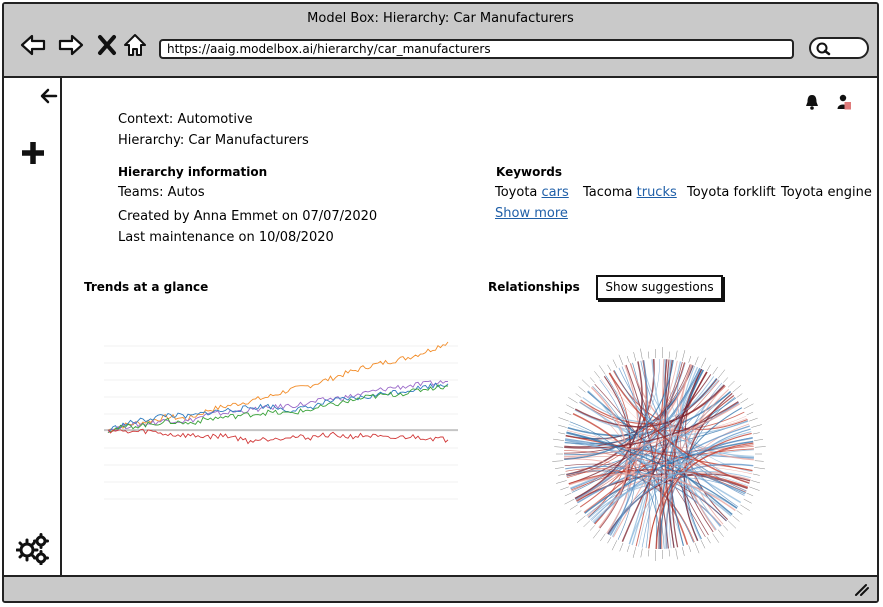  Describe the element at coordinates (161, 192) in the screenshot. I see `teams-label: Teams: Autos` at that location.